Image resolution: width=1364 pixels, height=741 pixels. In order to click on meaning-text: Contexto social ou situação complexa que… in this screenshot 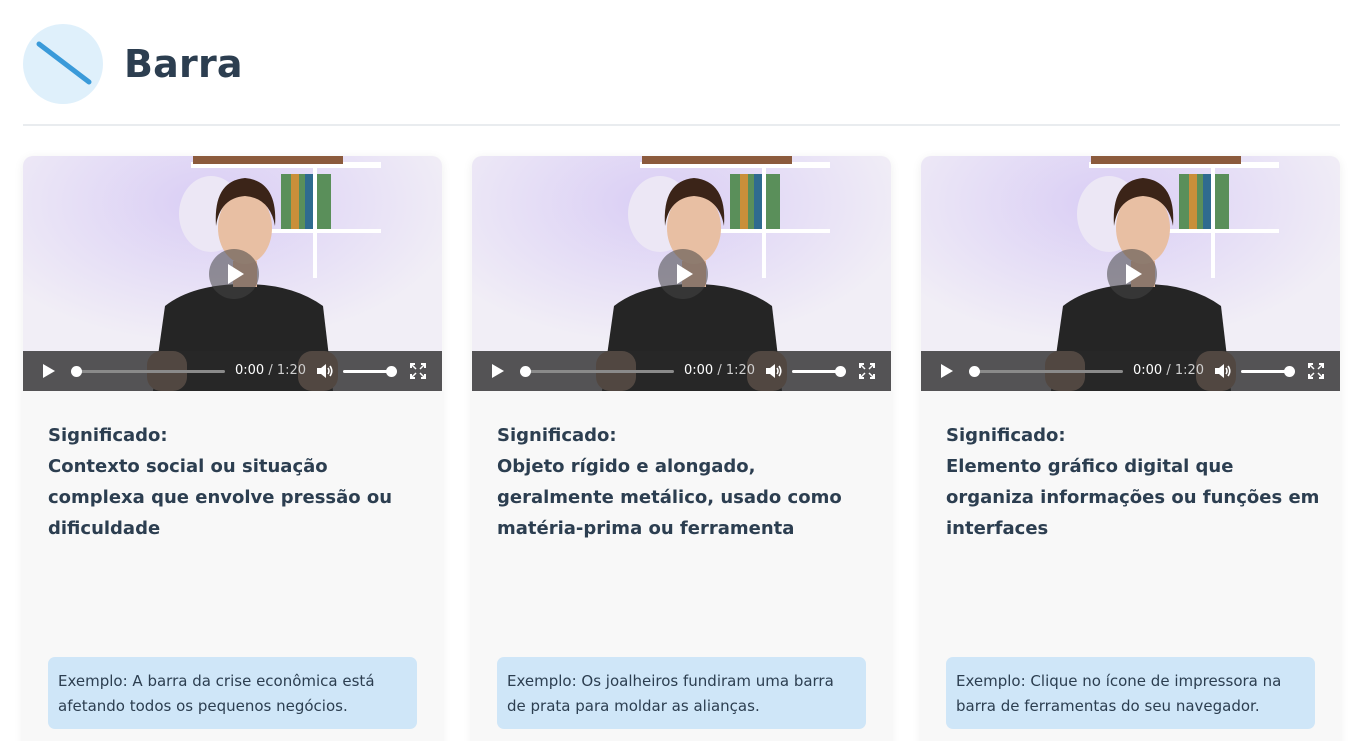, I will do `click(220, 497)`.